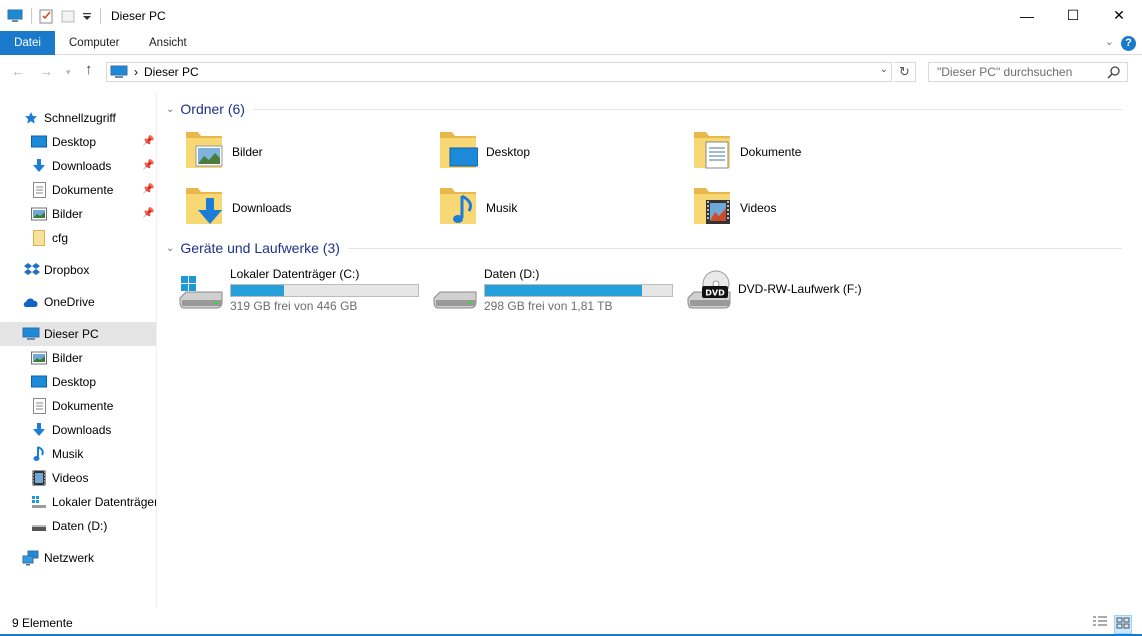 Image resolution: width=1142 pixels, height=636 pixels. I want to click on downloads-folder-icon, so click(204, 207).